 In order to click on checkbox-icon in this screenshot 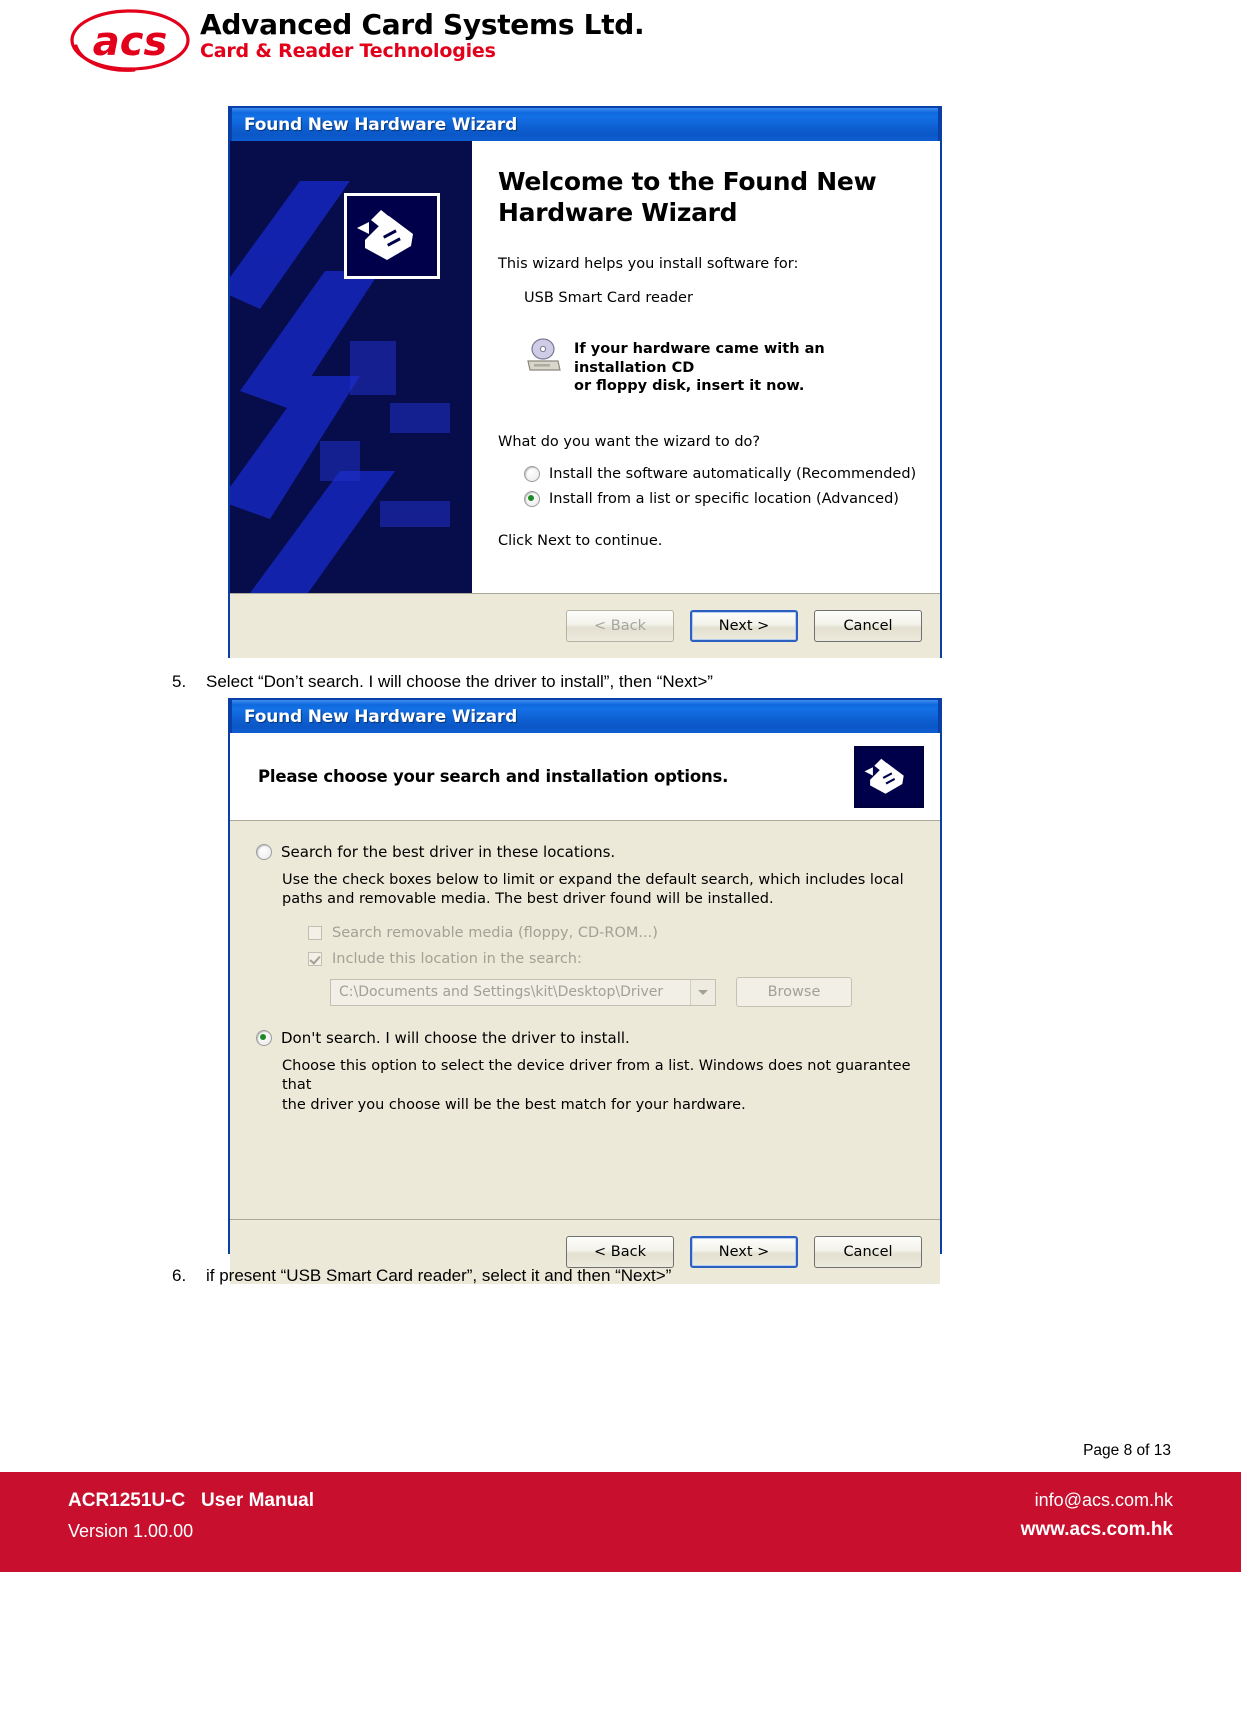, I will do `click(315, 933)`.